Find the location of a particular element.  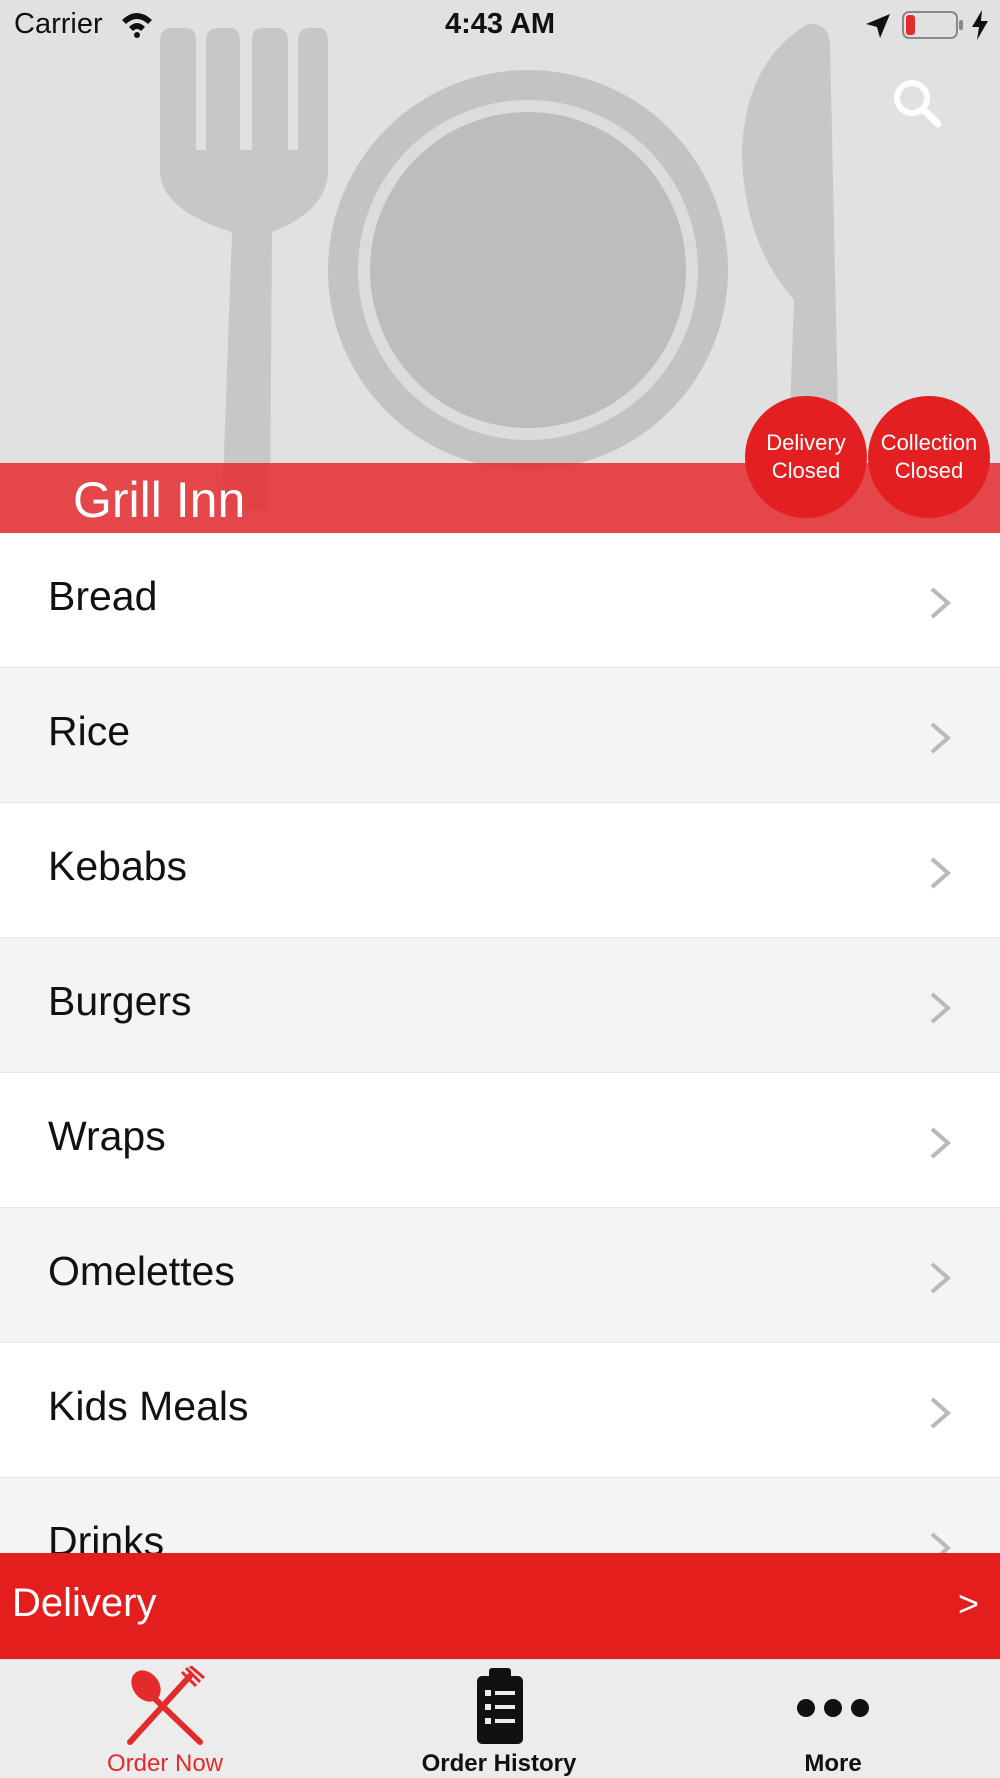

fork-spoon-icon is located at coordinates (166, 1705).